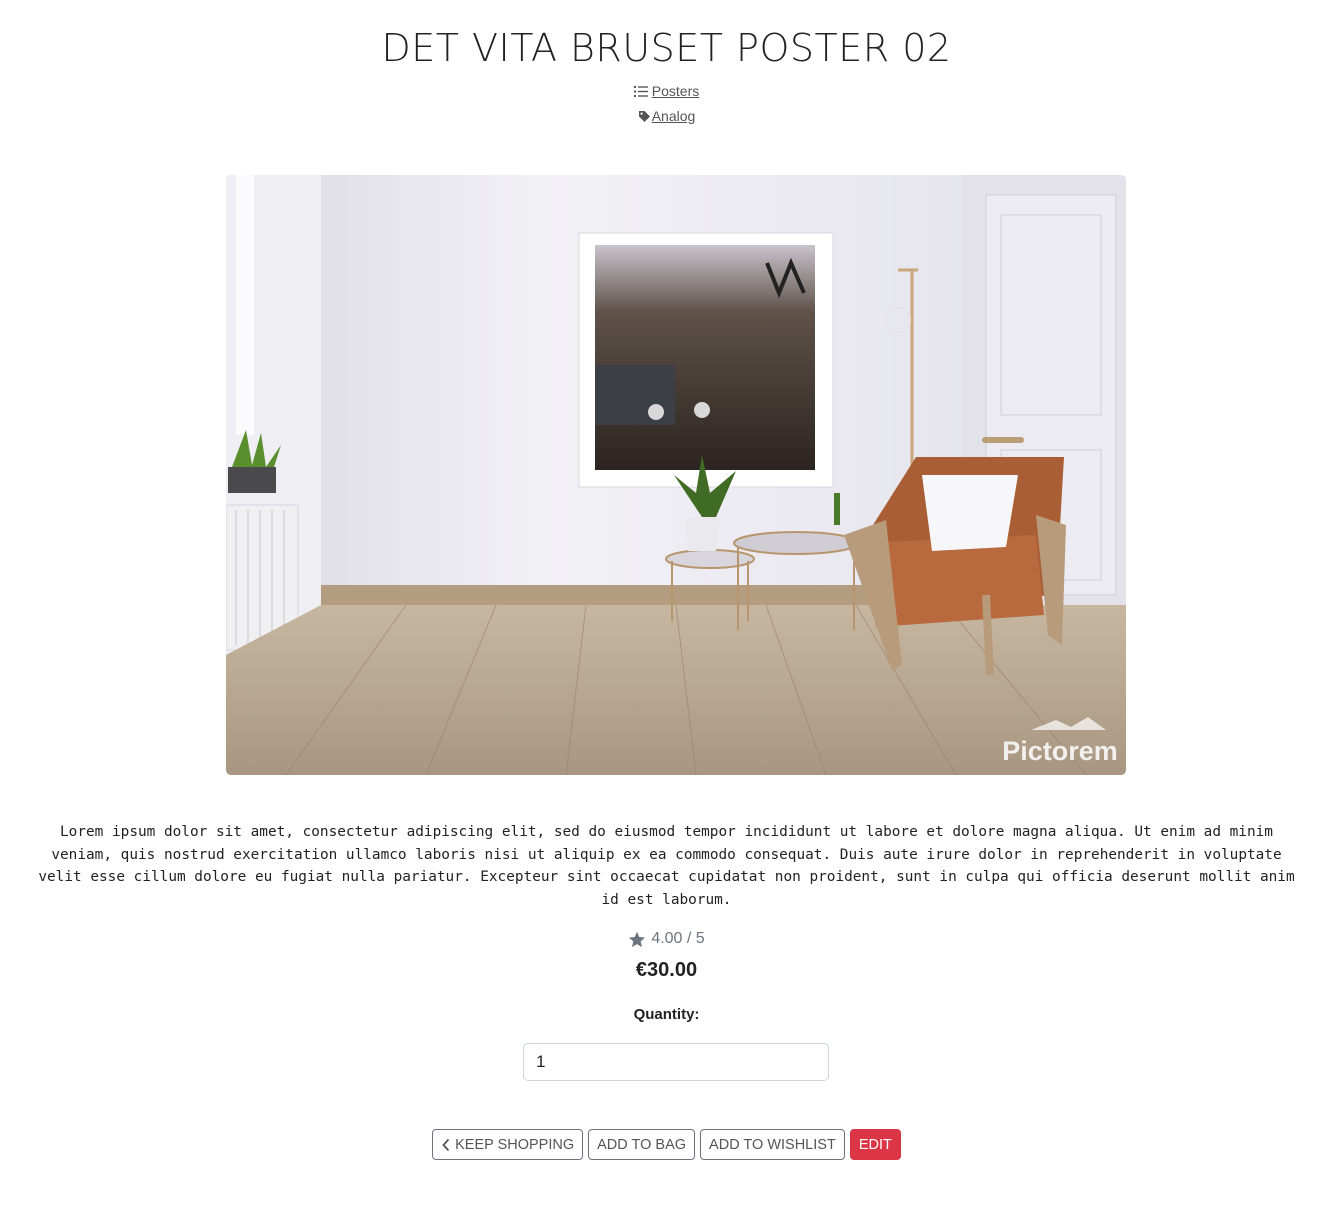 The height and width of the screenshot is (1213, 1333). Describe the element at coordinates (644, 116) in the screenshot. I see `tag-icon` at that location.